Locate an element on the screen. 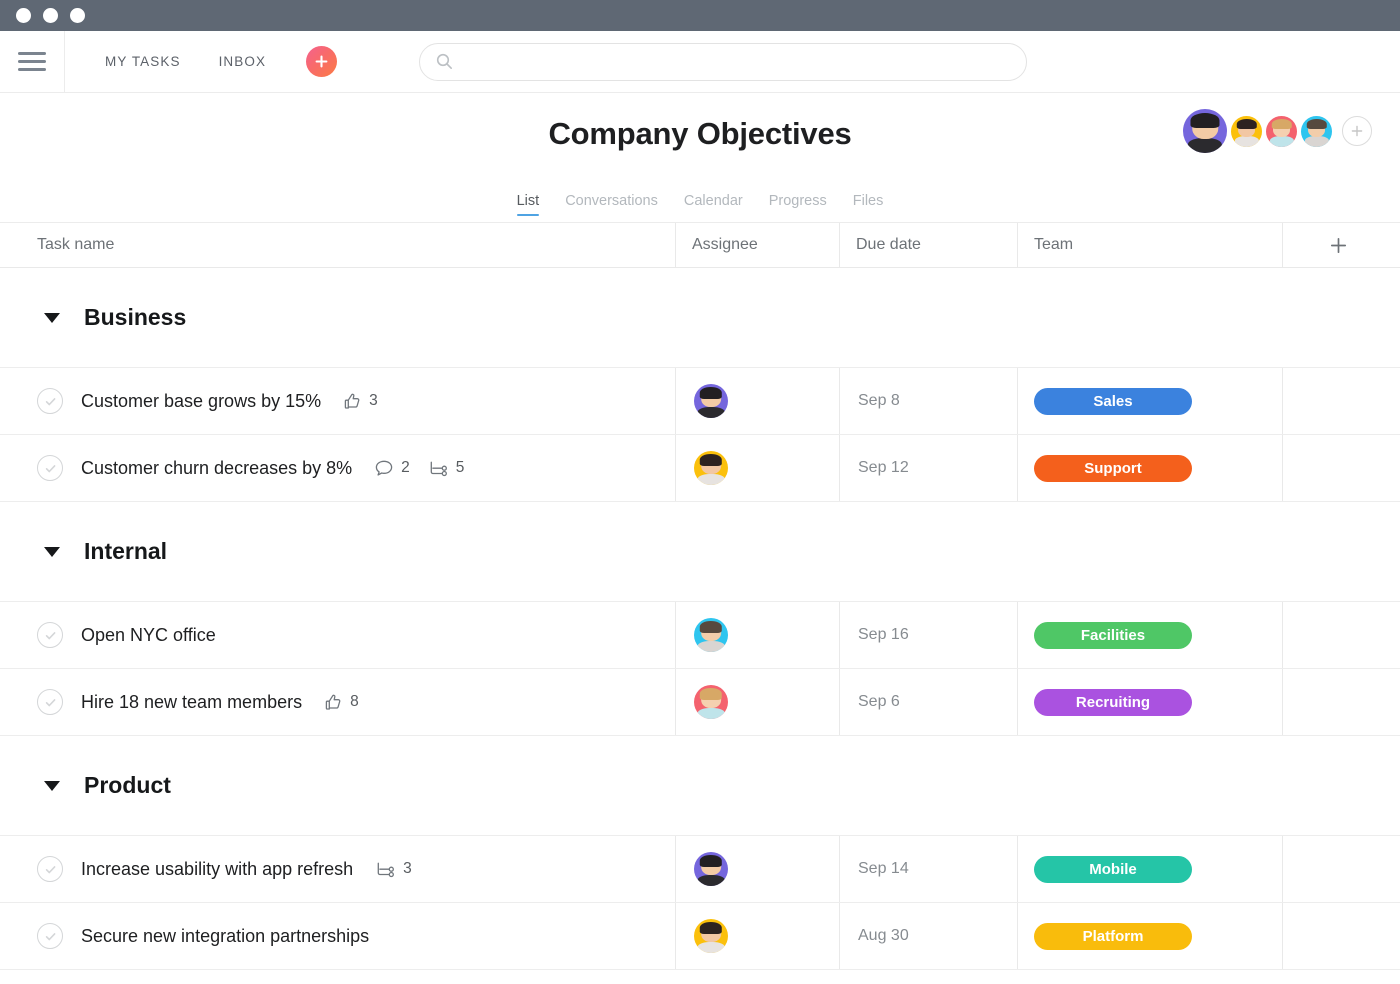  status-badge: Mobile is located at coordinates (1113, 869).